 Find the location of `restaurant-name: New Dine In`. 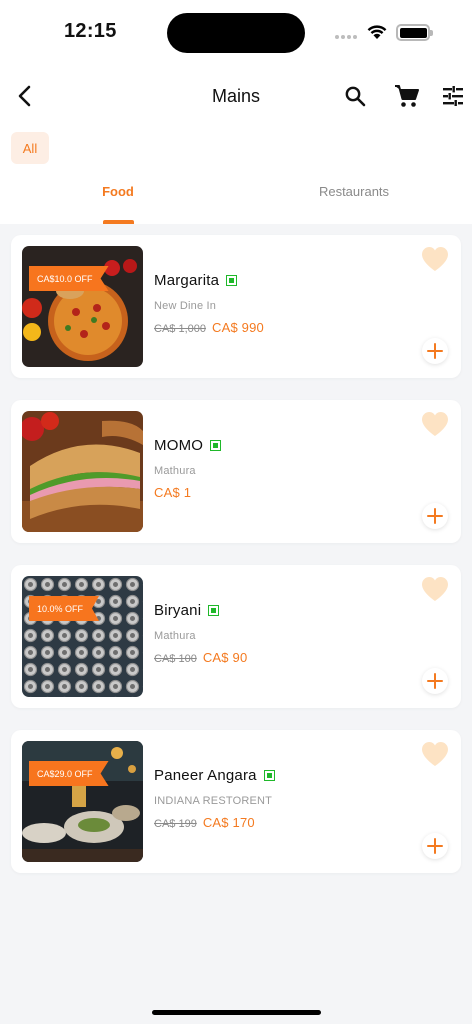

restaurant-name: New Dine In is located at coordinates (185, 306).